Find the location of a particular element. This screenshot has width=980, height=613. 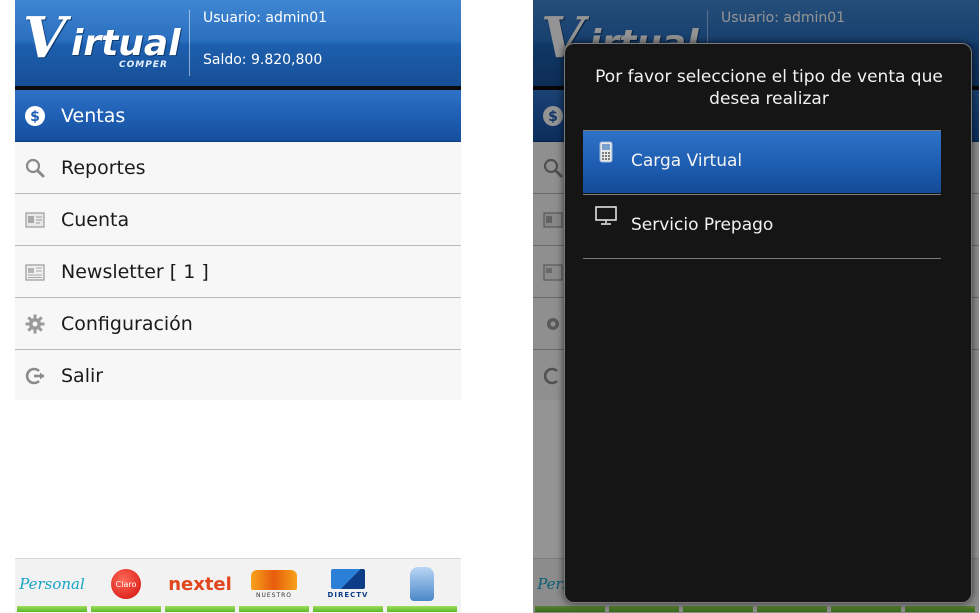

newspaper-icon is located at coordinates (35, 272).